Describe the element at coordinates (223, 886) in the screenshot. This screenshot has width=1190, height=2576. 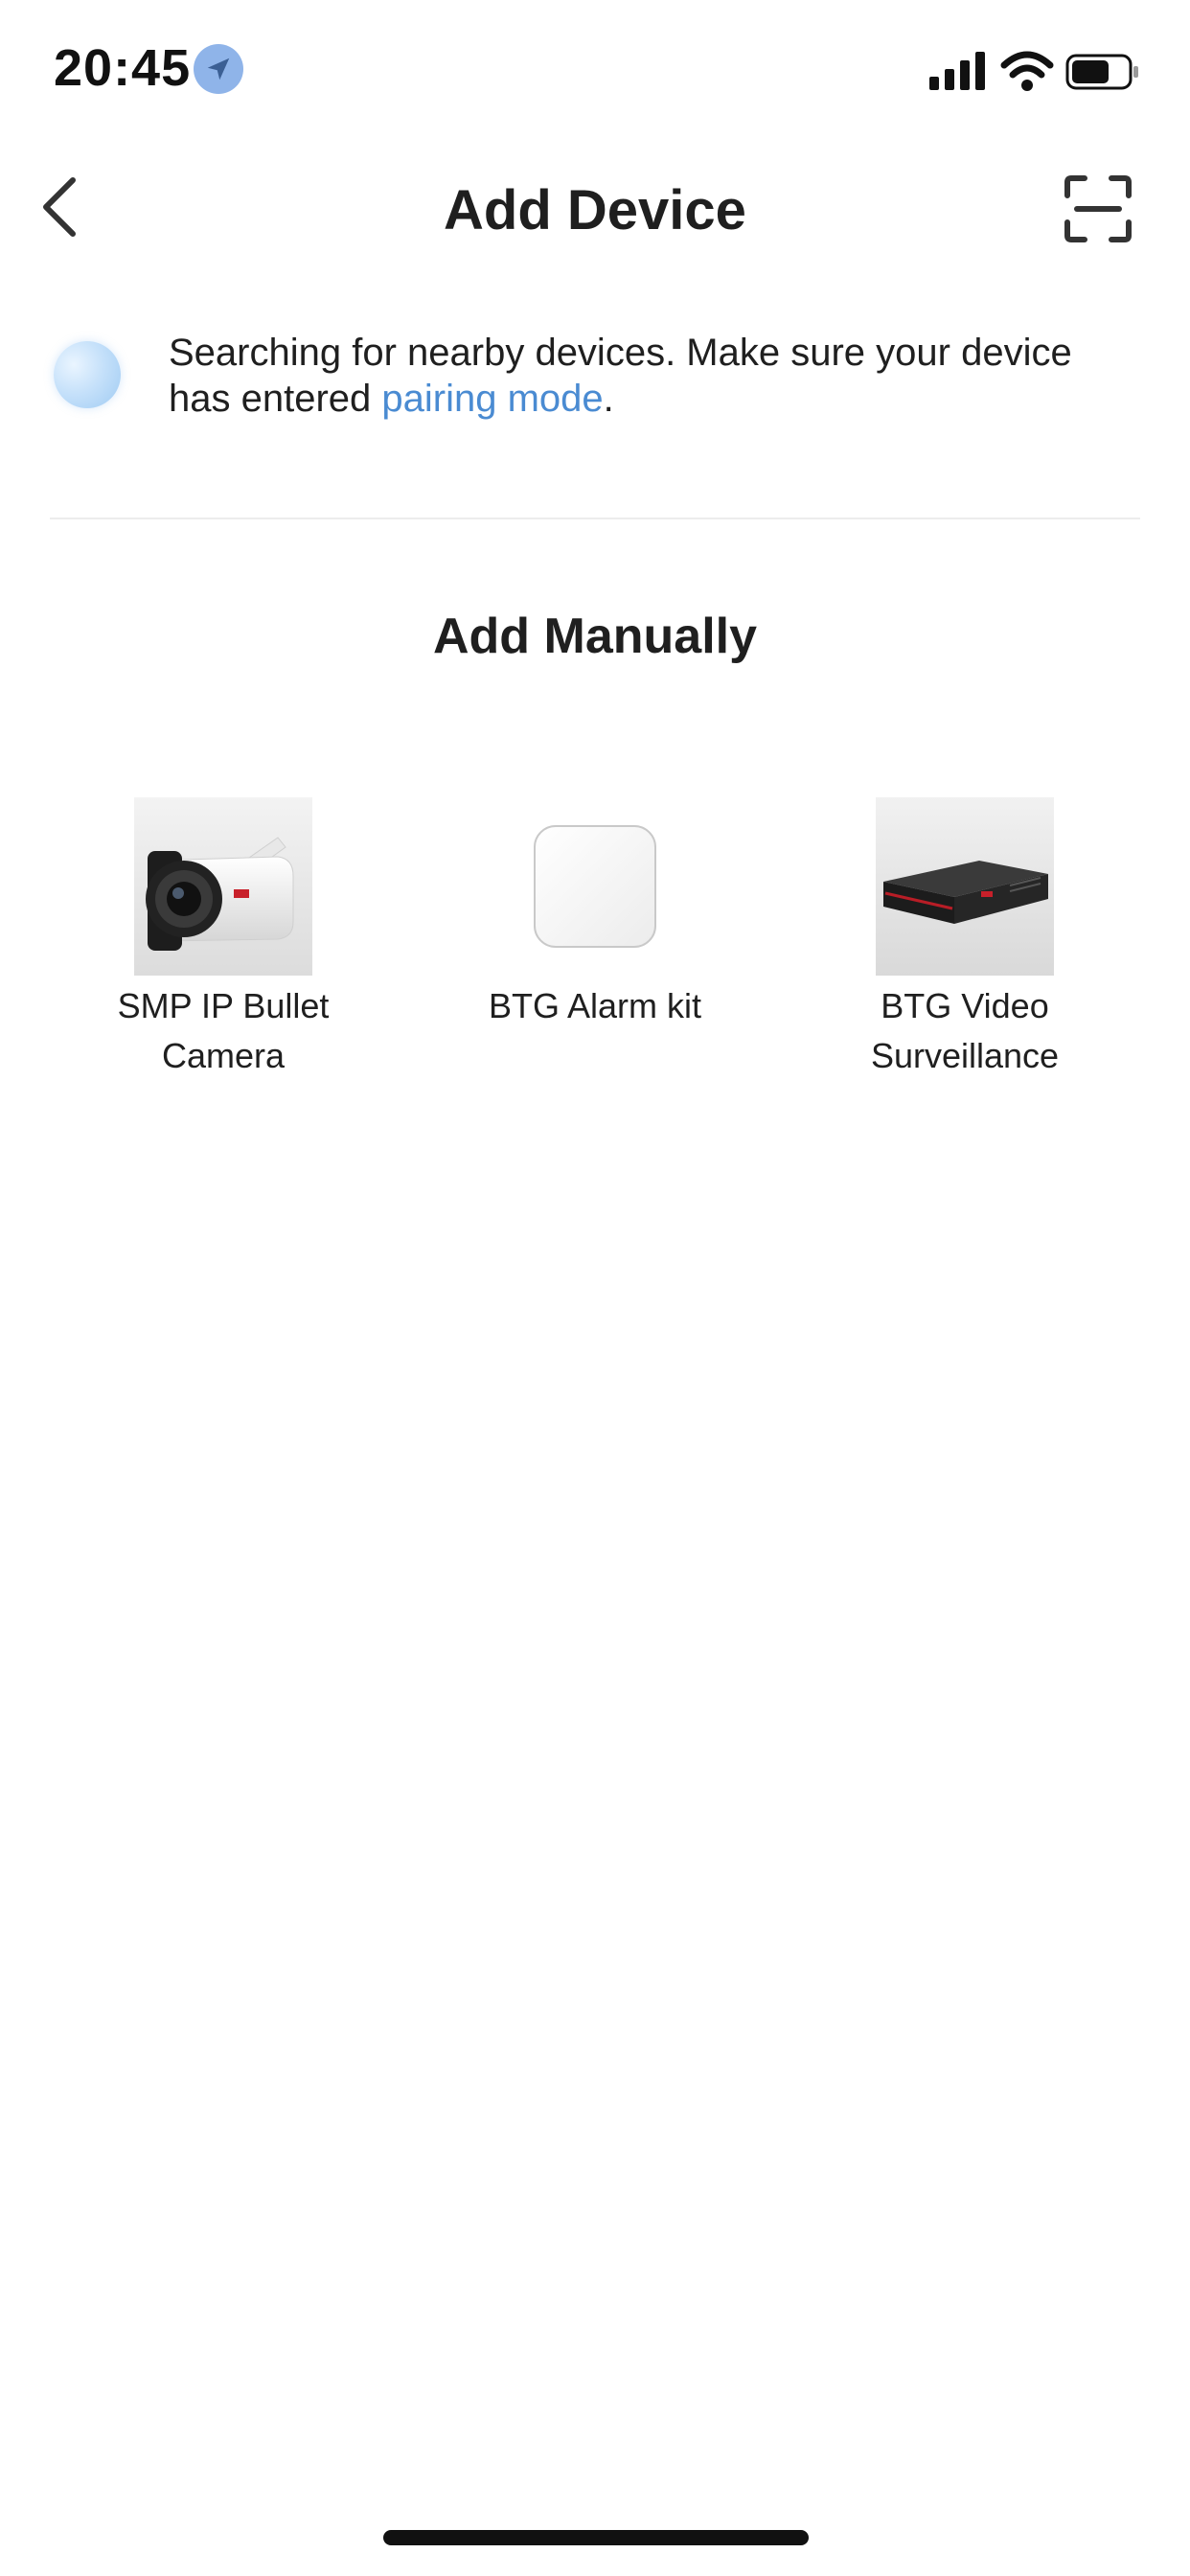
I see `bullet-camera-image` at that location.